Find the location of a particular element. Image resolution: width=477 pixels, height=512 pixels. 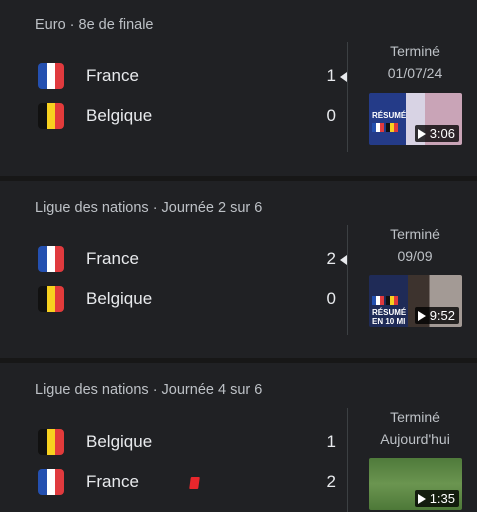

competition-label: Ligue des nations · Journée 4 sur 6 is located at coordinates (149, 390).